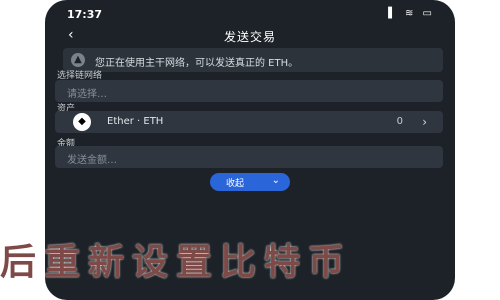 This screenshot has width=500, height=300. Describe the element at coordinates (235, 184) in the screenshot. I see `collapse-label: 收起` at that location.